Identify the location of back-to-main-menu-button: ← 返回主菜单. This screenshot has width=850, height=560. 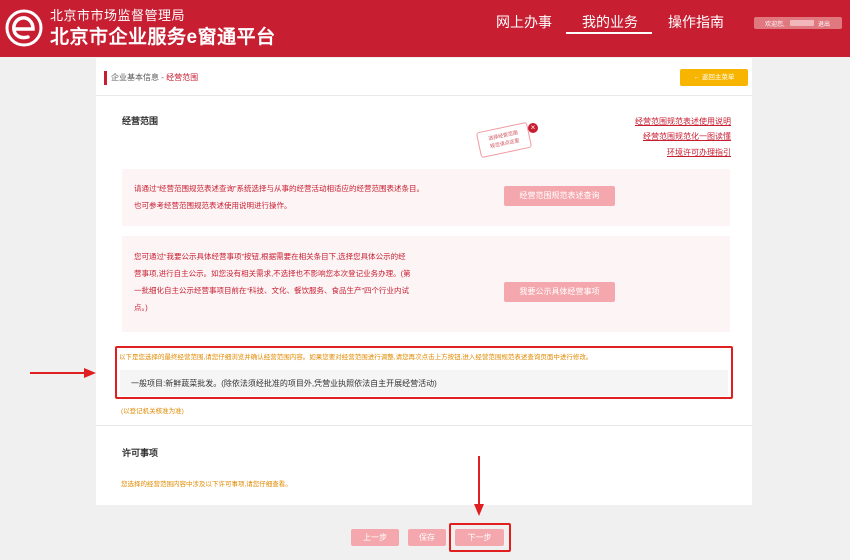
(714, 77).